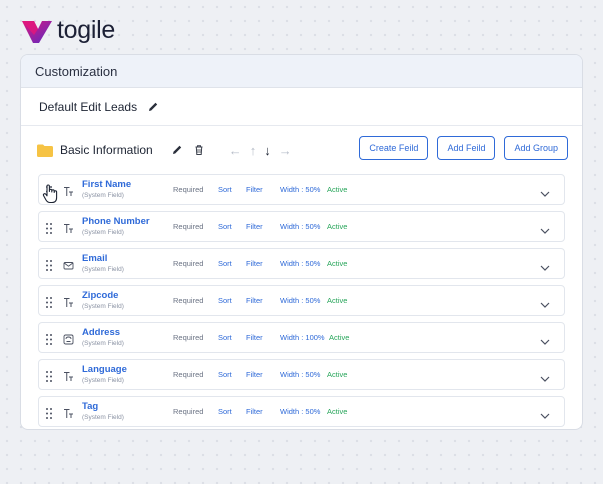 This screenshot has width=603, height=484. What do you see at coordinates (68, 264) in the screenshot?
I see `email-icon` at bounding box center [68, 264].